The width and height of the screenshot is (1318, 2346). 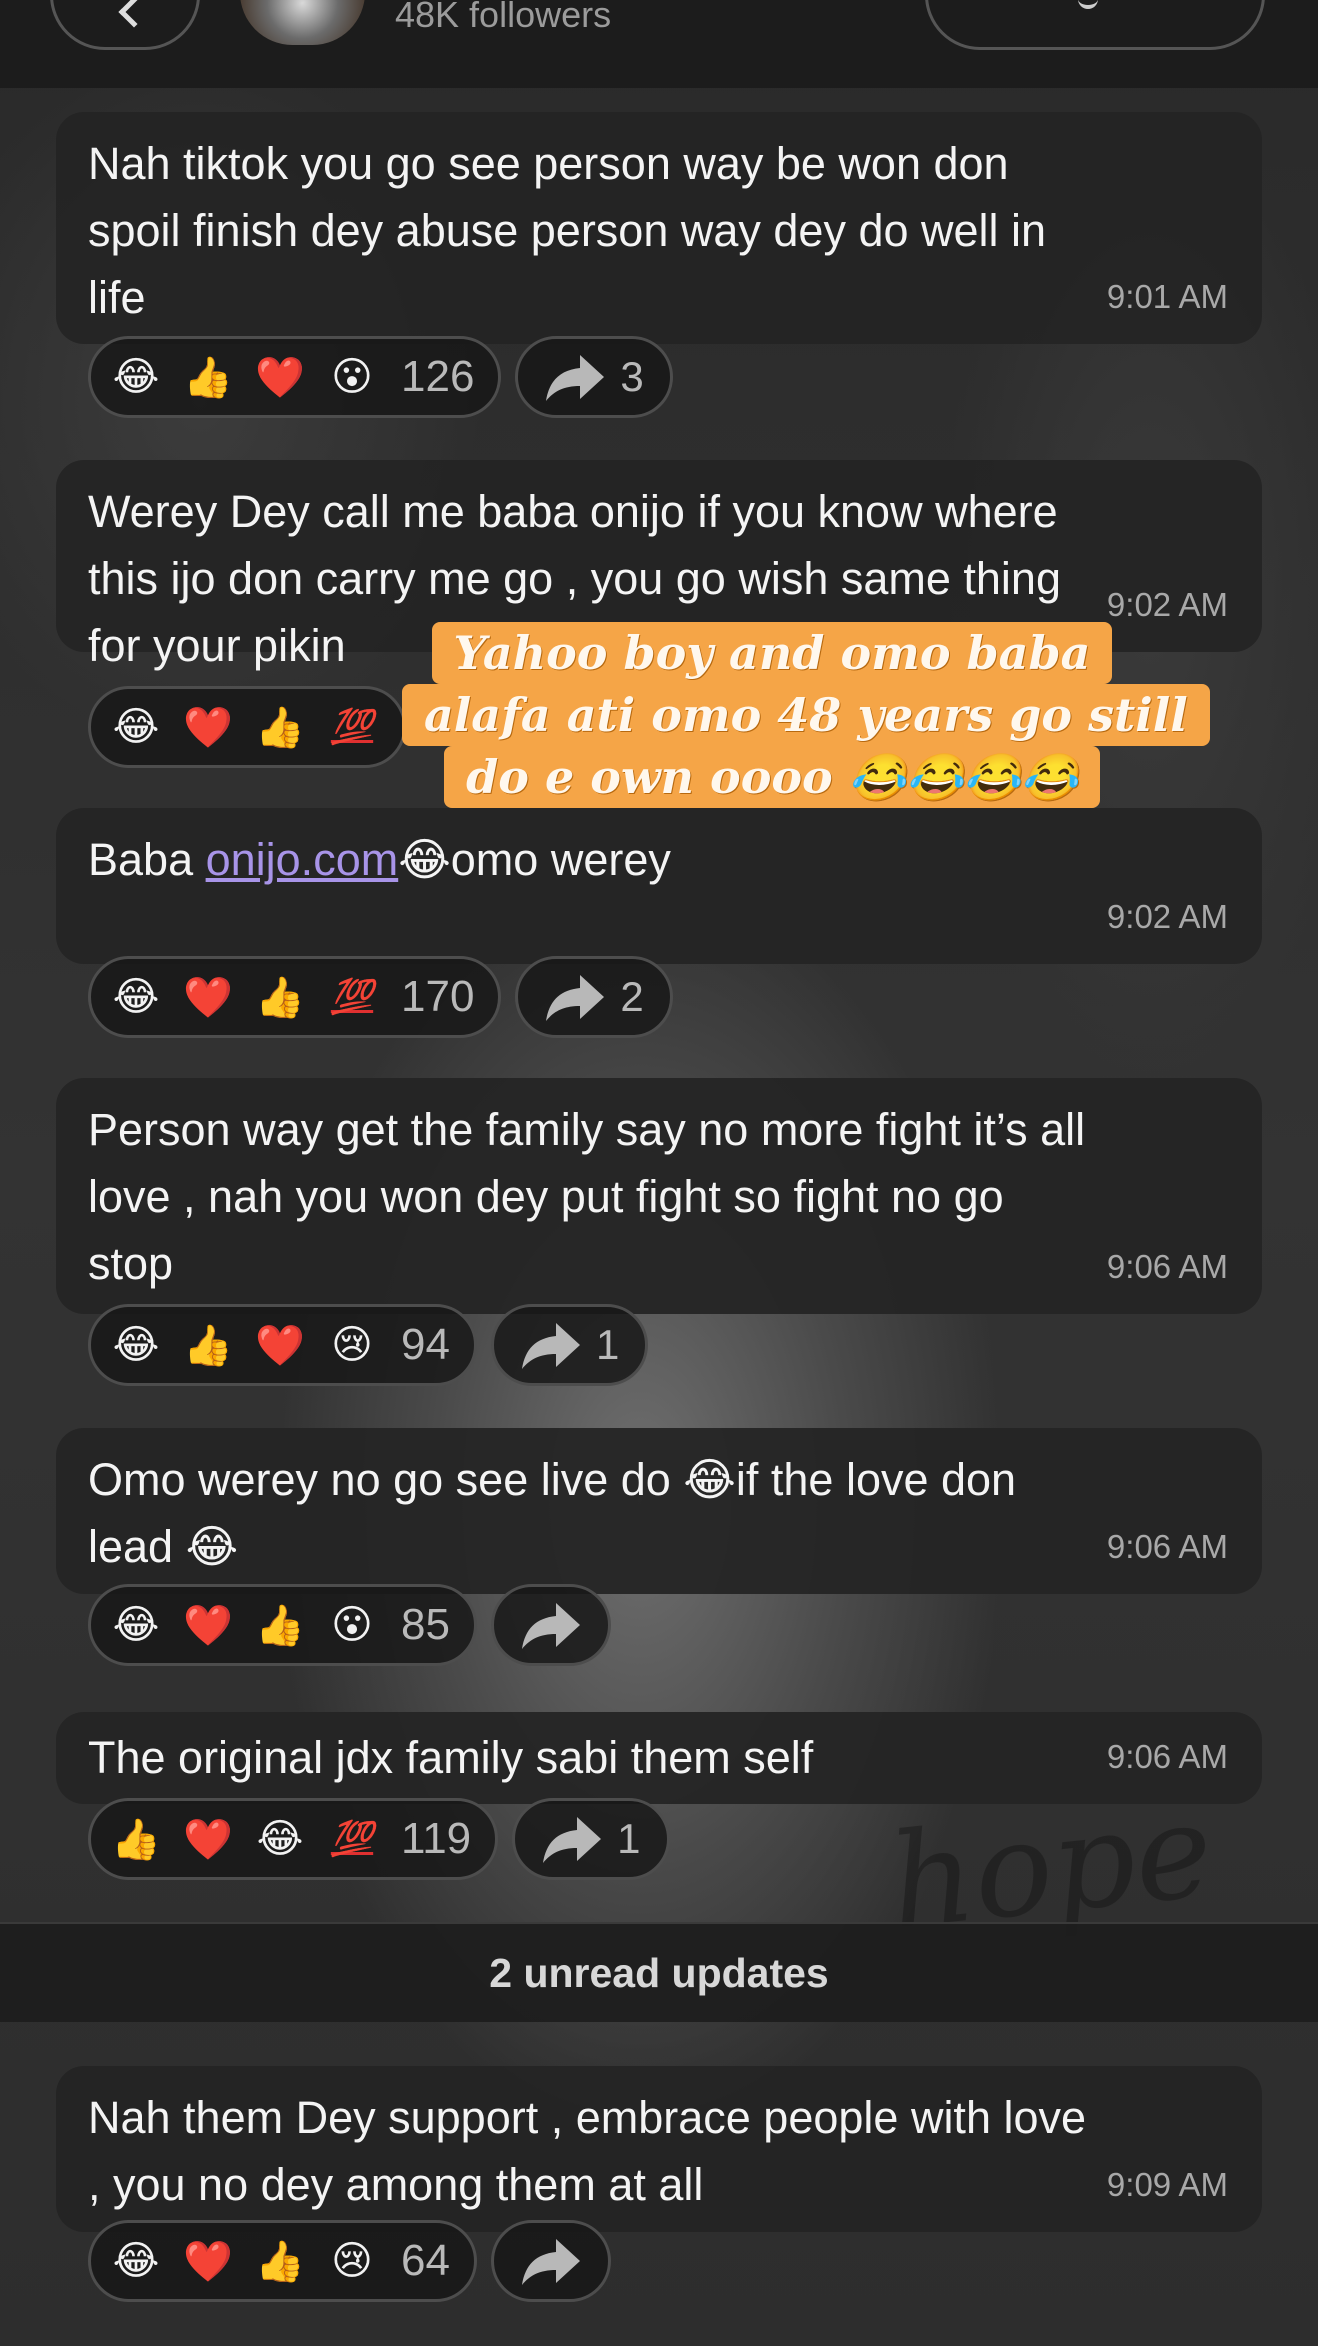 I want to click on reactions-row: 😂 ❤️ 👍 😮 85, so click(x=349, y=1625).